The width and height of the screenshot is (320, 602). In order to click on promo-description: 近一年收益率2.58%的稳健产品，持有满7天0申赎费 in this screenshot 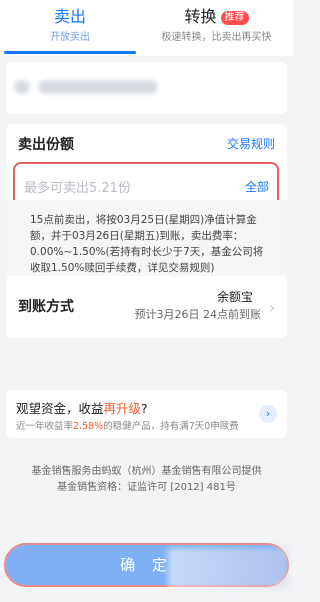, I will do `click(127, 425)`.